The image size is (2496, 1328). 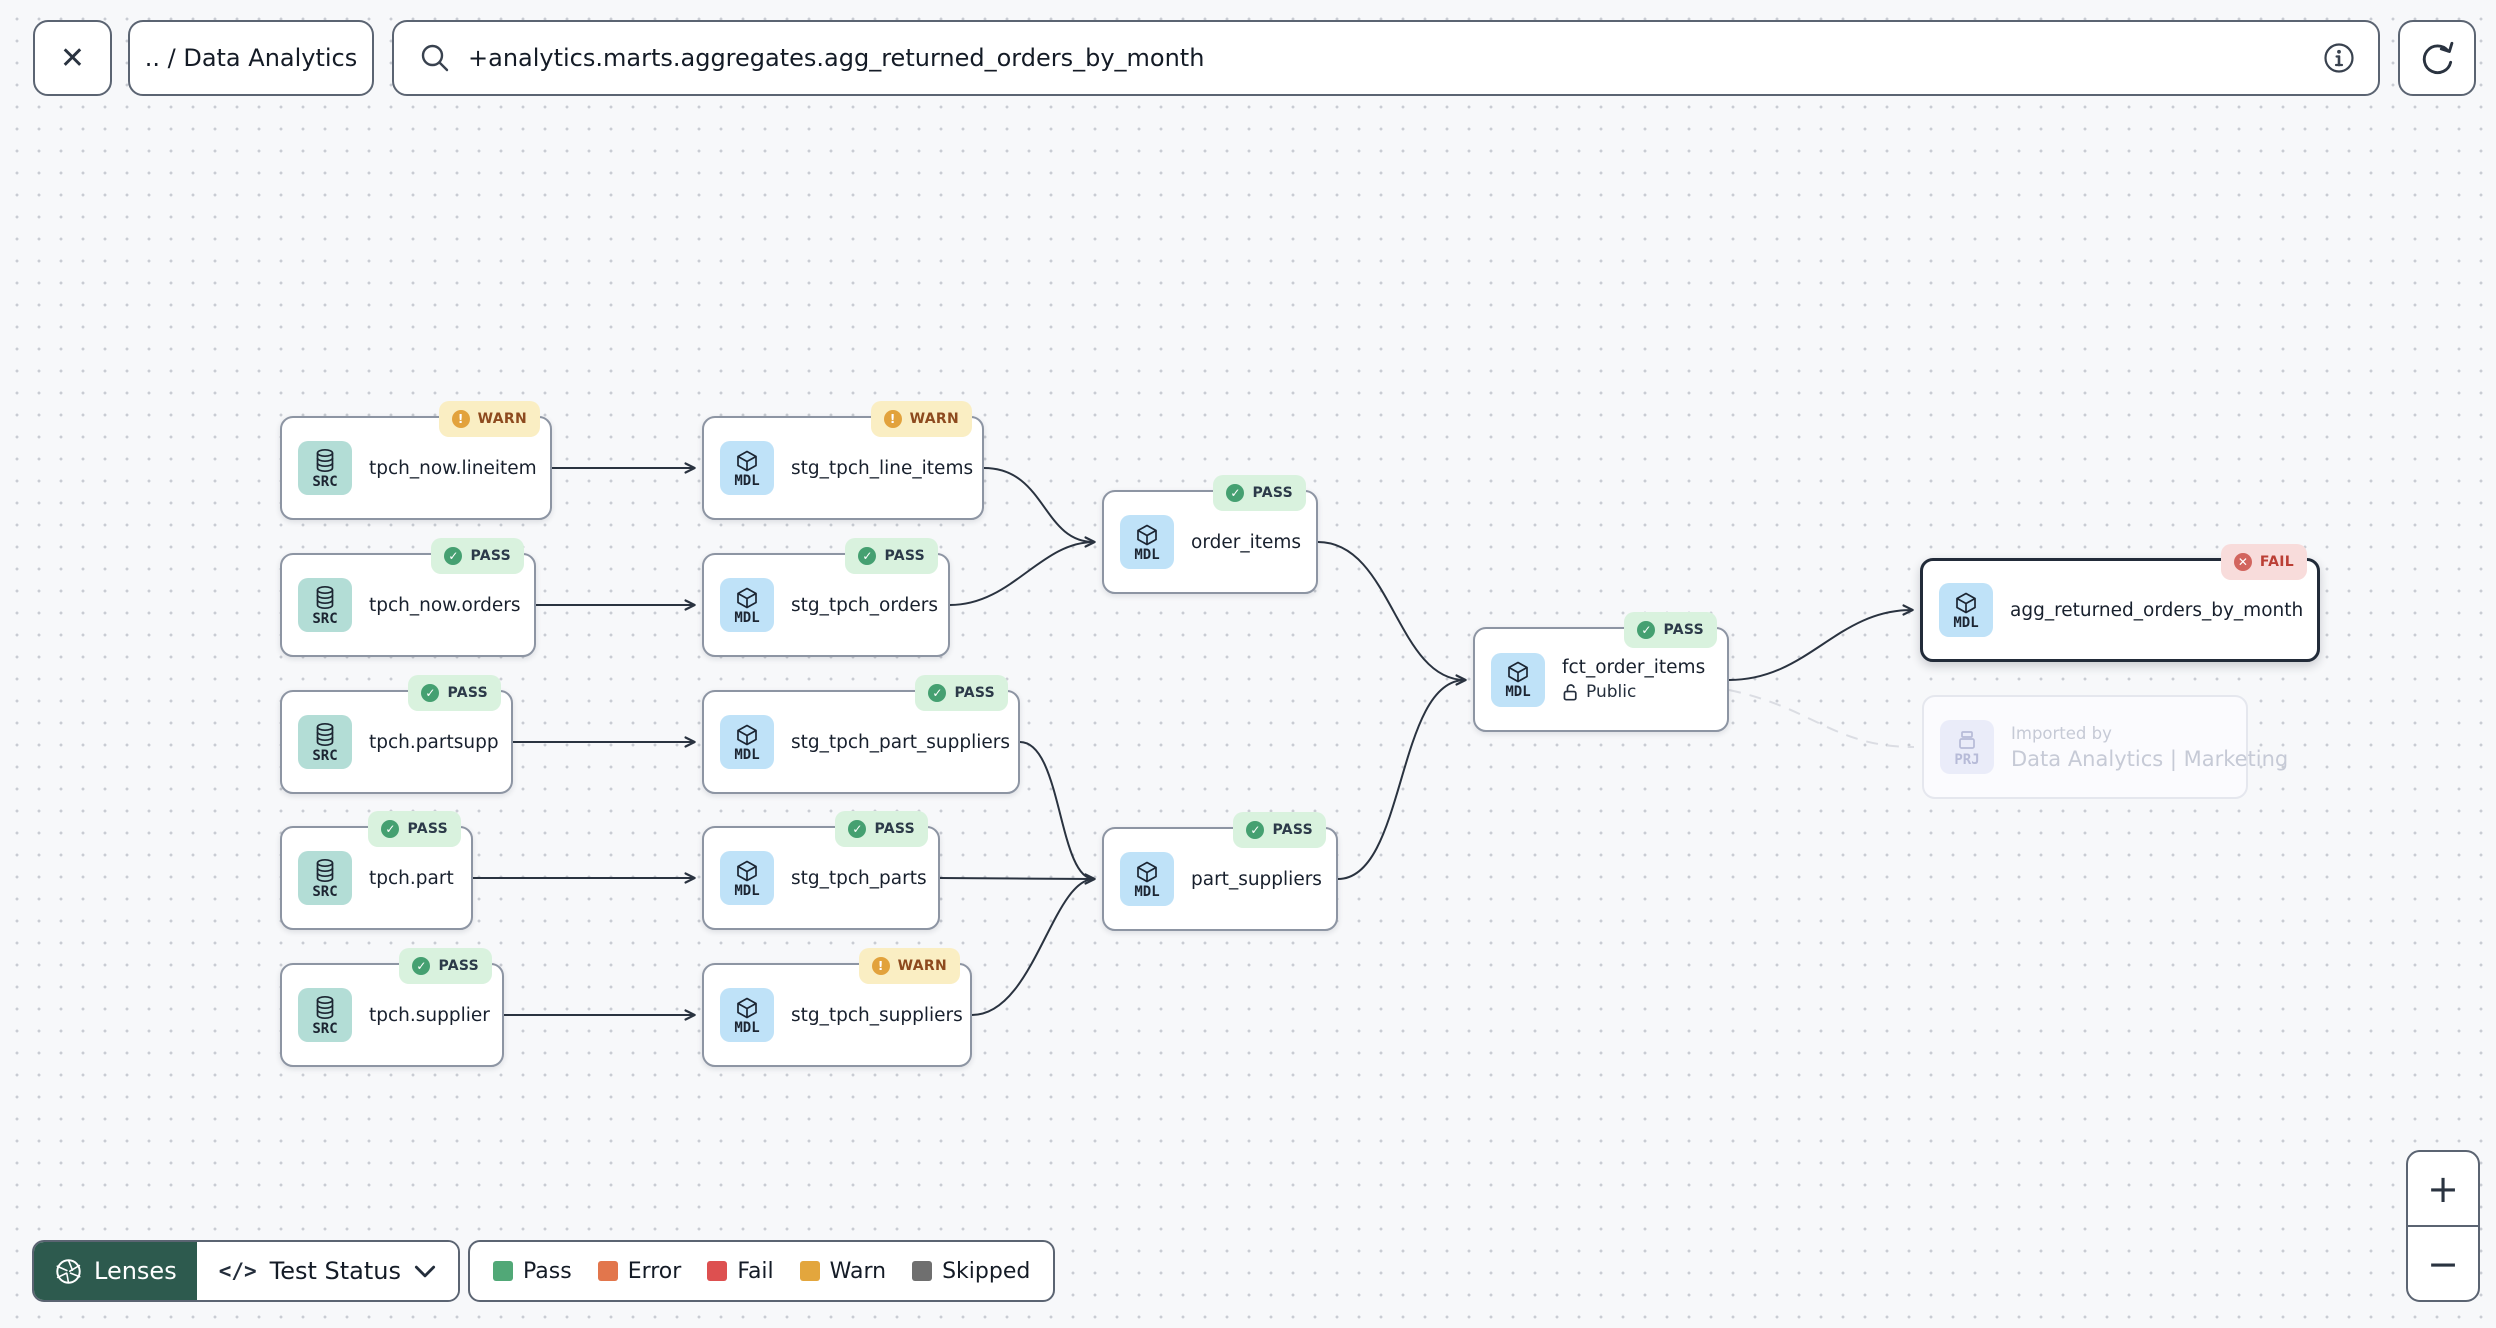 I want to click on search-icon, so click(x=435, y=58).